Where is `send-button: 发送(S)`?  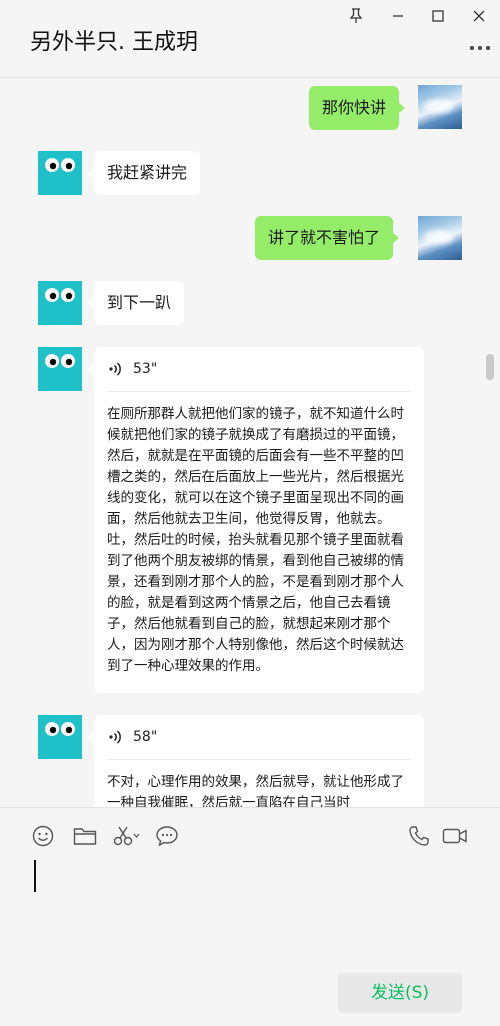 send-button: 发送(S) is located at coordinates (400, 993).